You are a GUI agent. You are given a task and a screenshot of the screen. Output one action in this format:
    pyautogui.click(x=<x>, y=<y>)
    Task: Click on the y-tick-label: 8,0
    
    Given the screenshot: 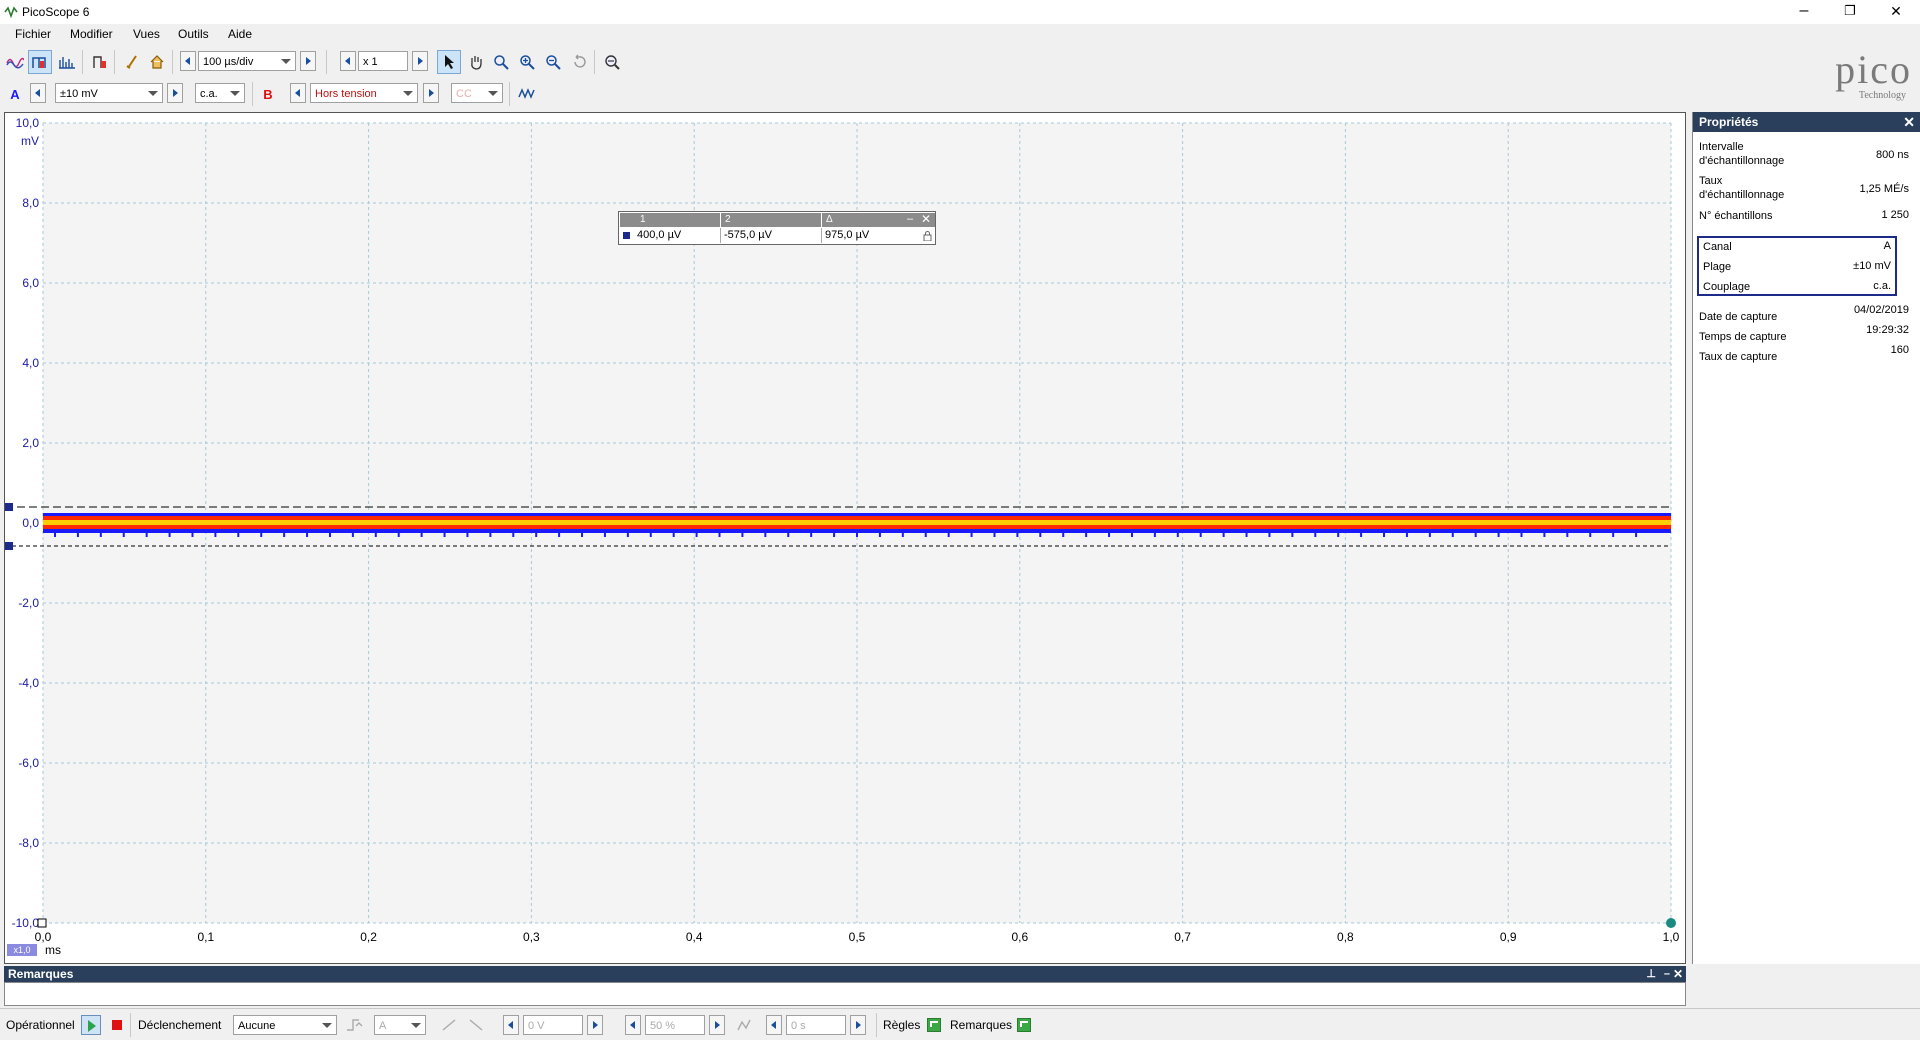 What is the action you would take?
    pyautogui.click(x=30, y=203)
    